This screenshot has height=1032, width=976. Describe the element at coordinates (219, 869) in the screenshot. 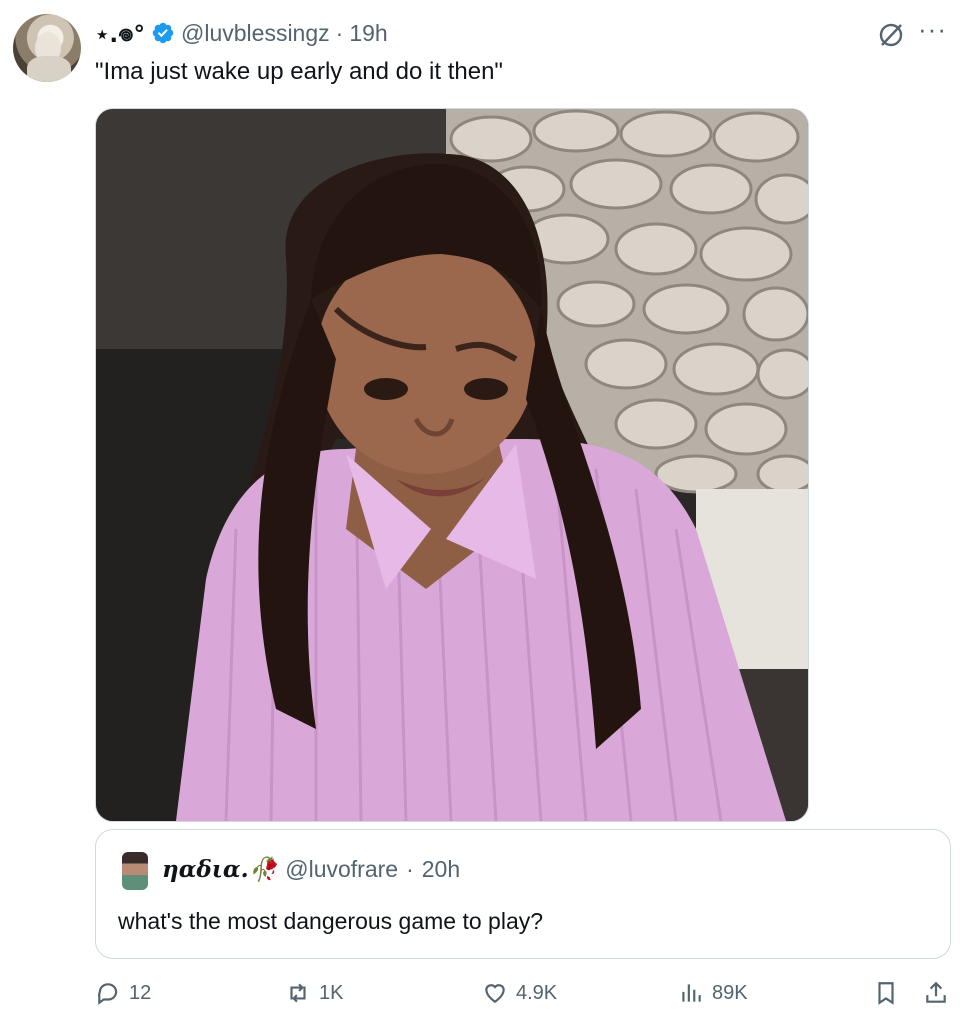

I see `quoted-author-display-name: ηαδια.🥀` at that location.